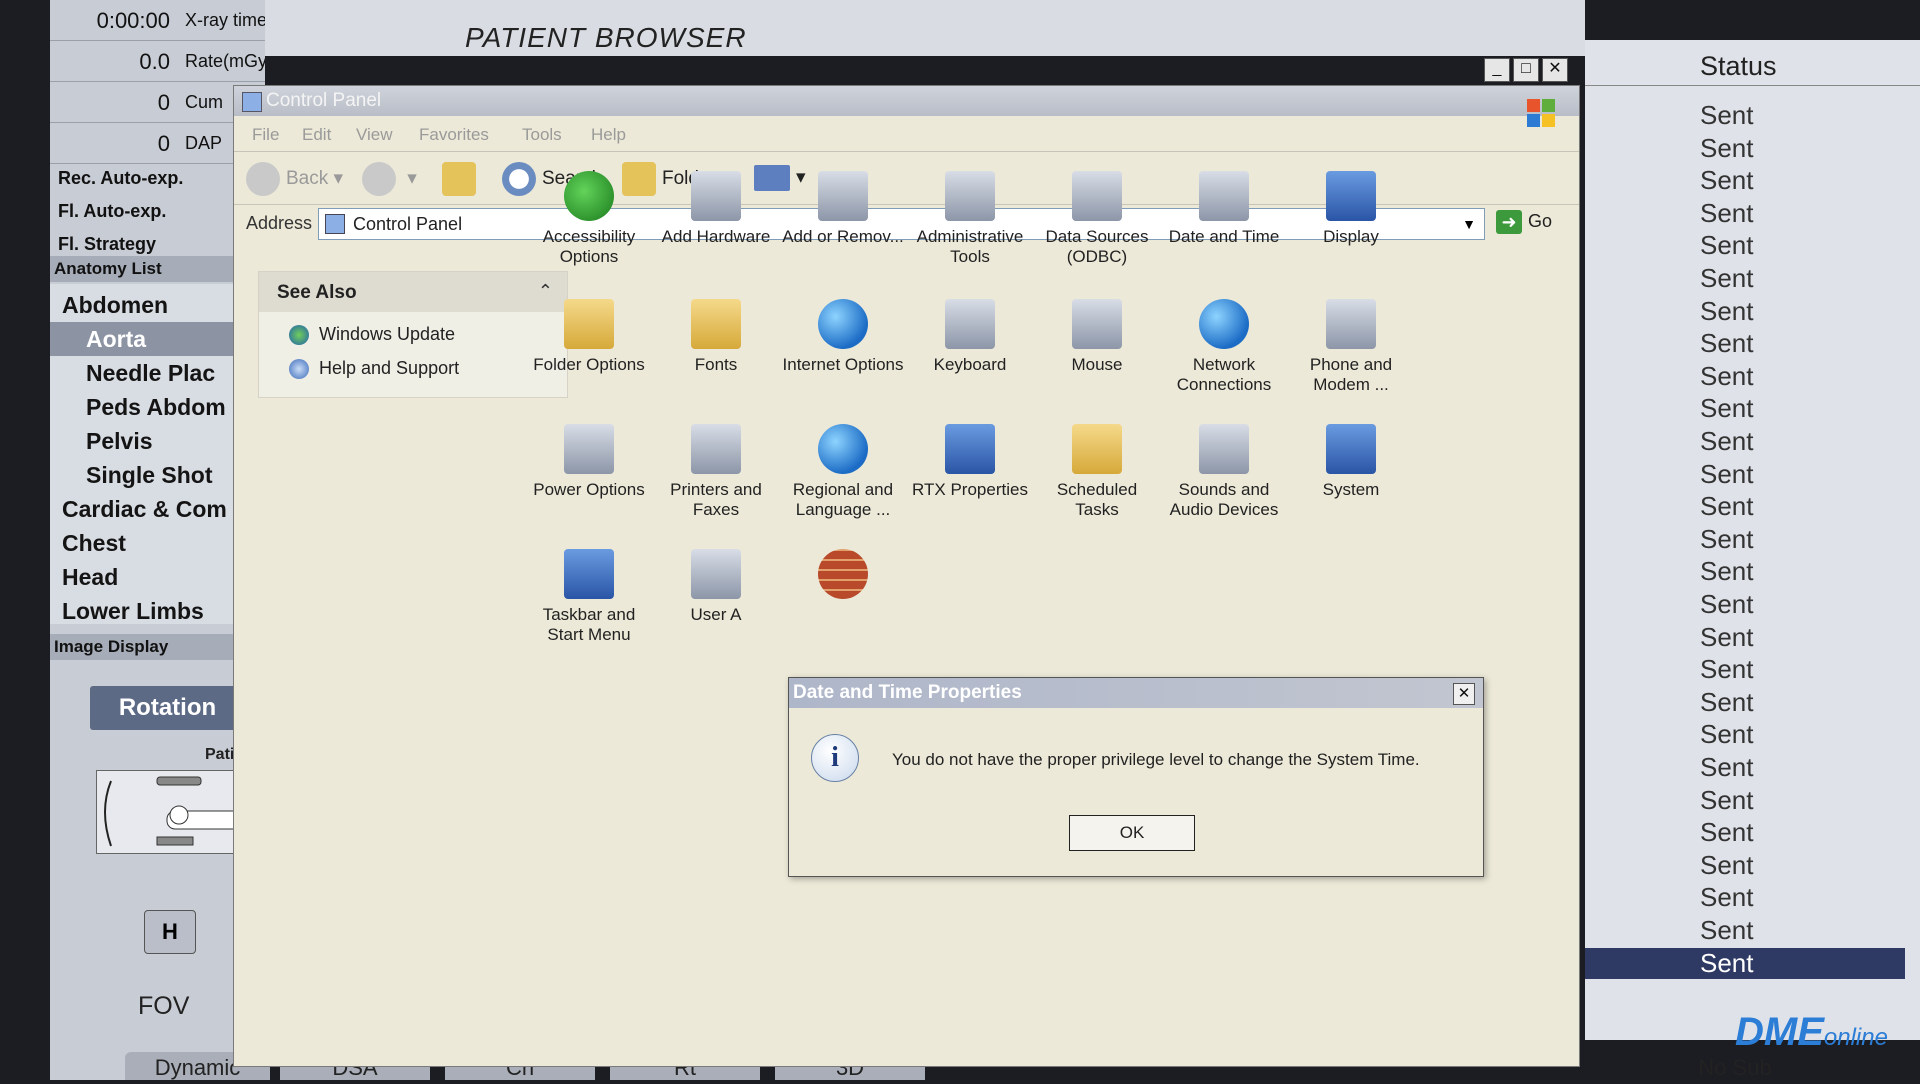  Describe the element at coordinates (589, 219) in the screenshot. I see `control-panel-item: Accessibility Options` at that location.